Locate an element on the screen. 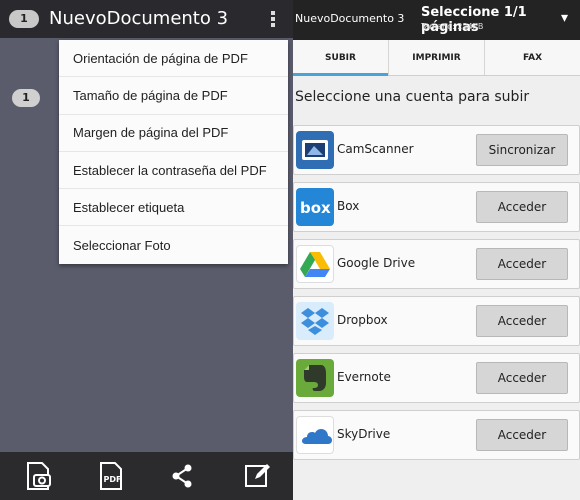 The width and height of the screenshot is (580, 500). dropbox-icon is located at coordinates (315, 321).